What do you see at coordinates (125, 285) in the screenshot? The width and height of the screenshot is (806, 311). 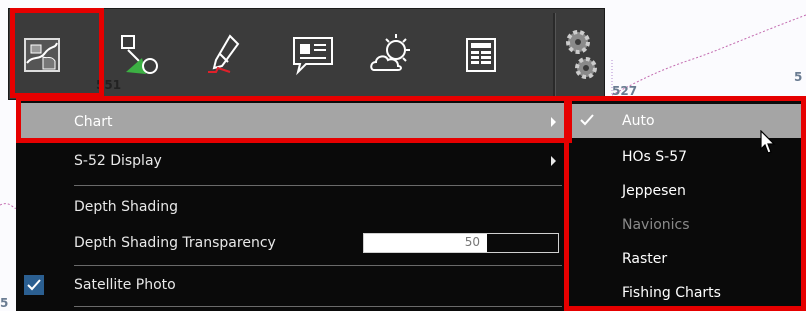 I see `menu-item-label: Satellite Photo` at bounding box center [125, 285].